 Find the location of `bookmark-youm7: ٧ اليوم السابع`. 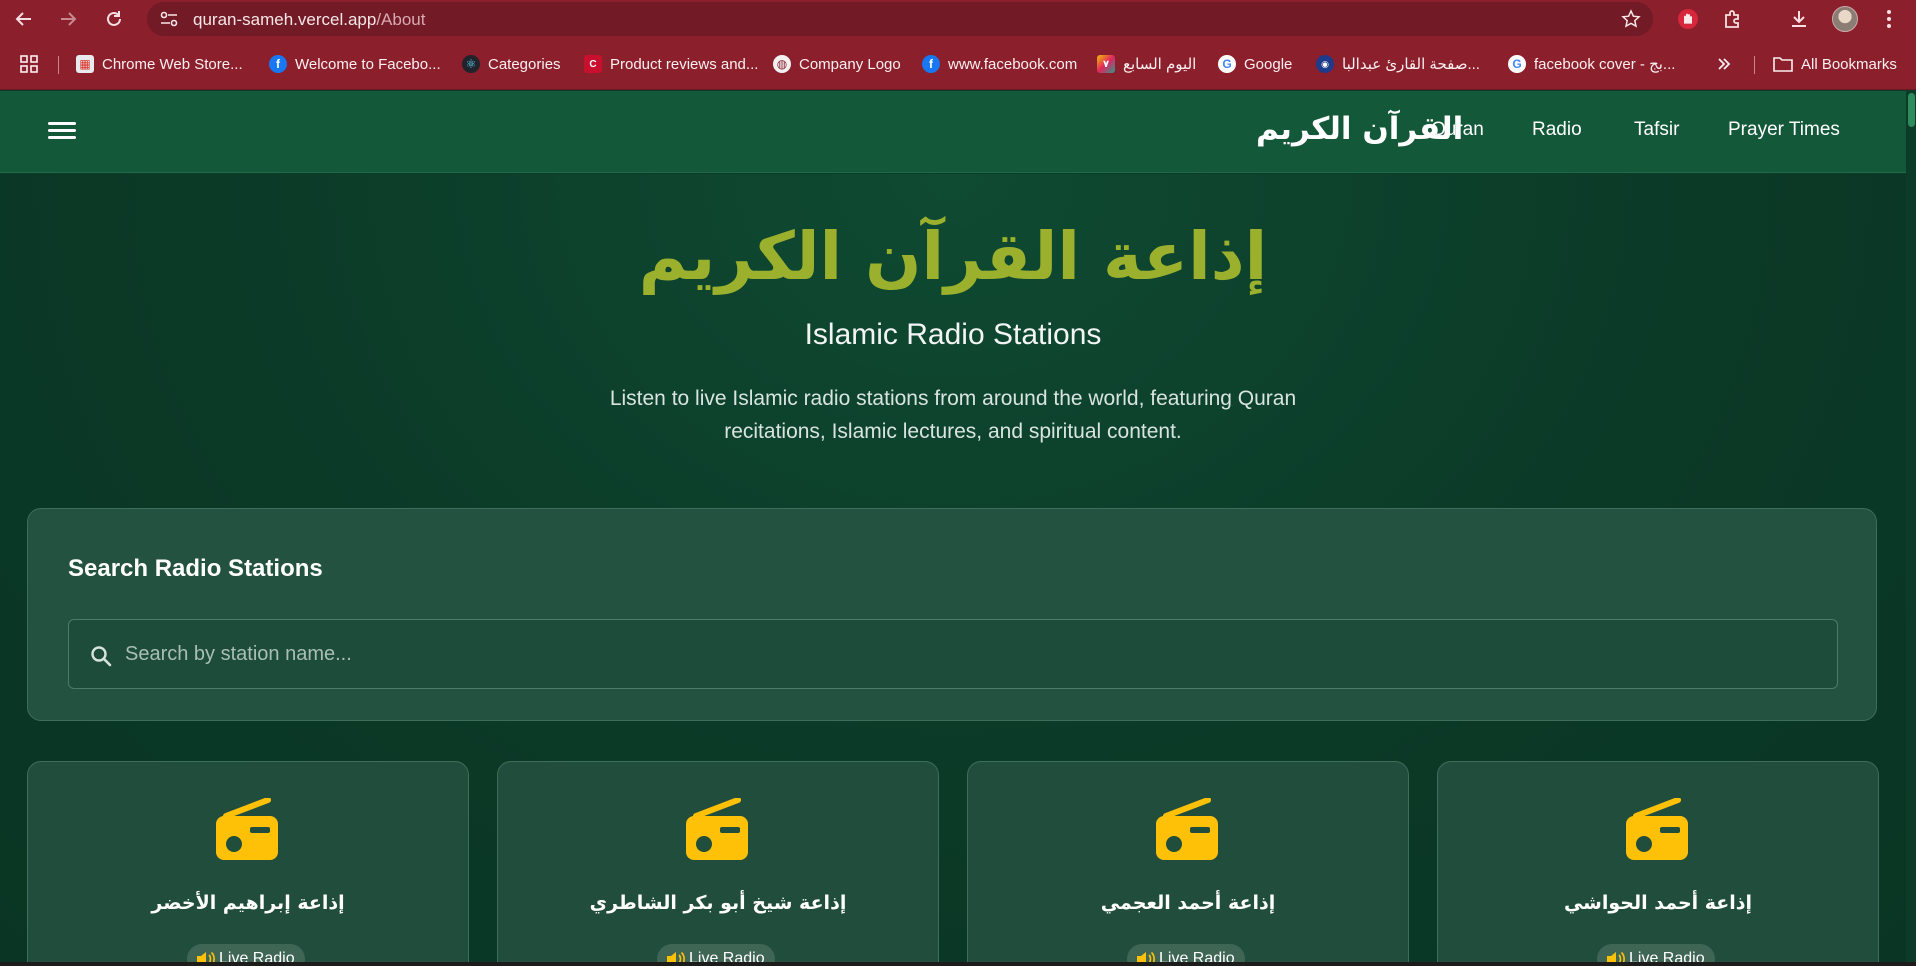

bookmark-youm7: ٧ اليوم السابع is located at coordinates (1146, 64).